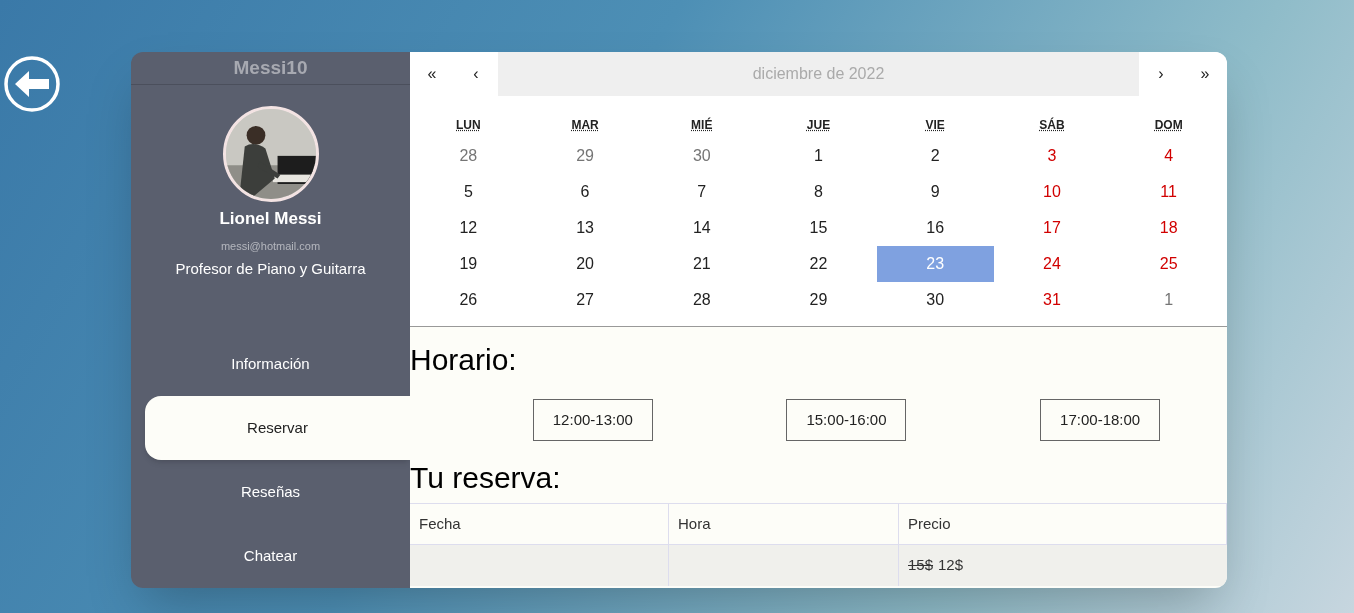  I want to click on weekday-label: MIÉ, so click(702, 125).